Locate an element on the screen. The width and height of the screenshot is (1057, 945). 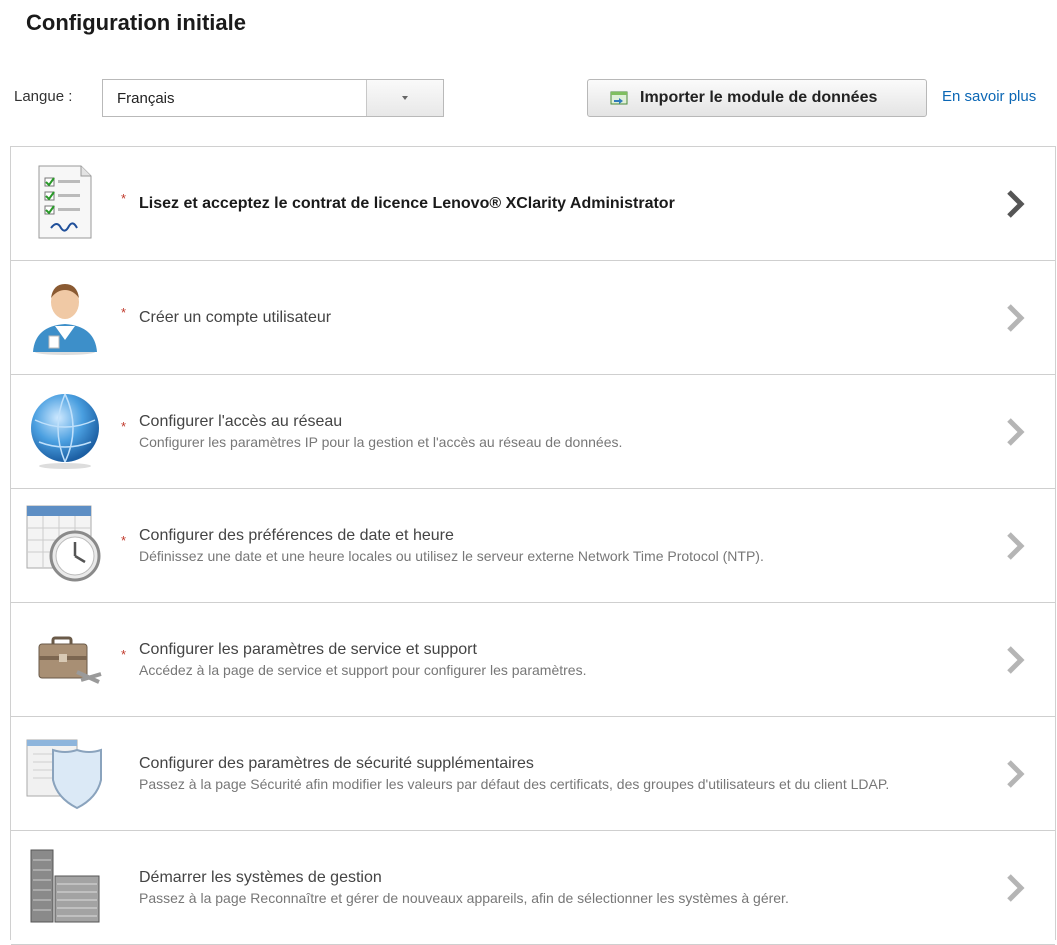
user-account-icon is located at coordinates (65, 319).